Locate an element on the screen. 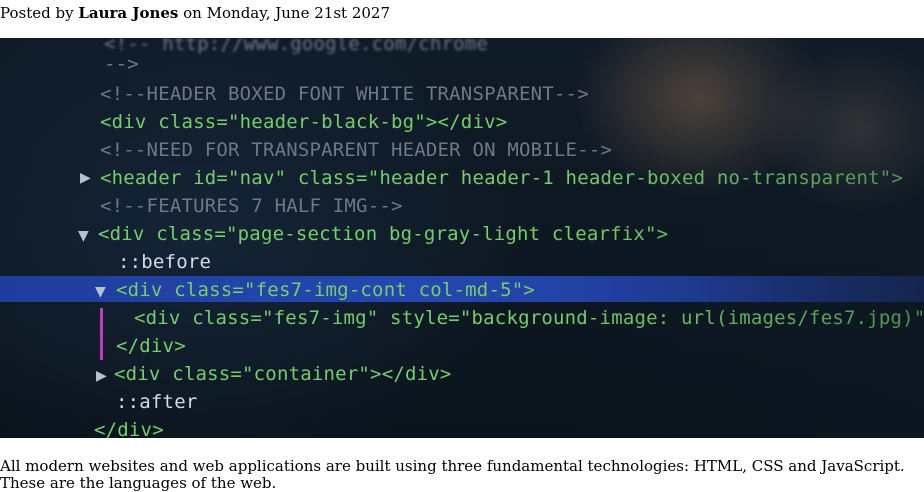  code-line-15: </div> is located at coordinates (129, 428).